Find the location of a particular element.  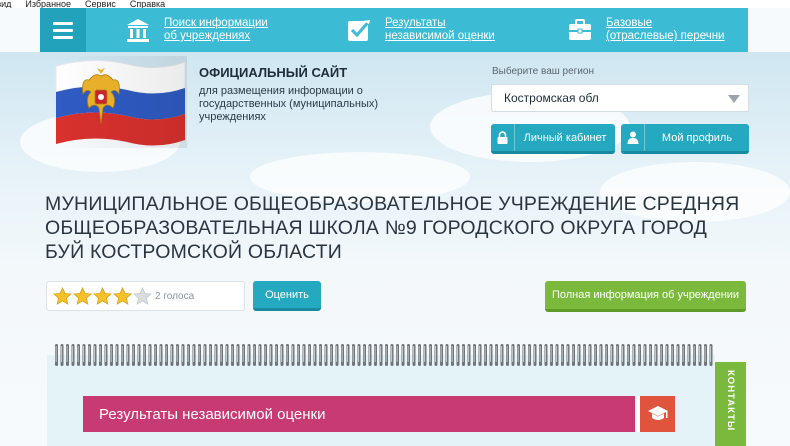

region-value: Костромская обл is located at coordinates (551, 98).